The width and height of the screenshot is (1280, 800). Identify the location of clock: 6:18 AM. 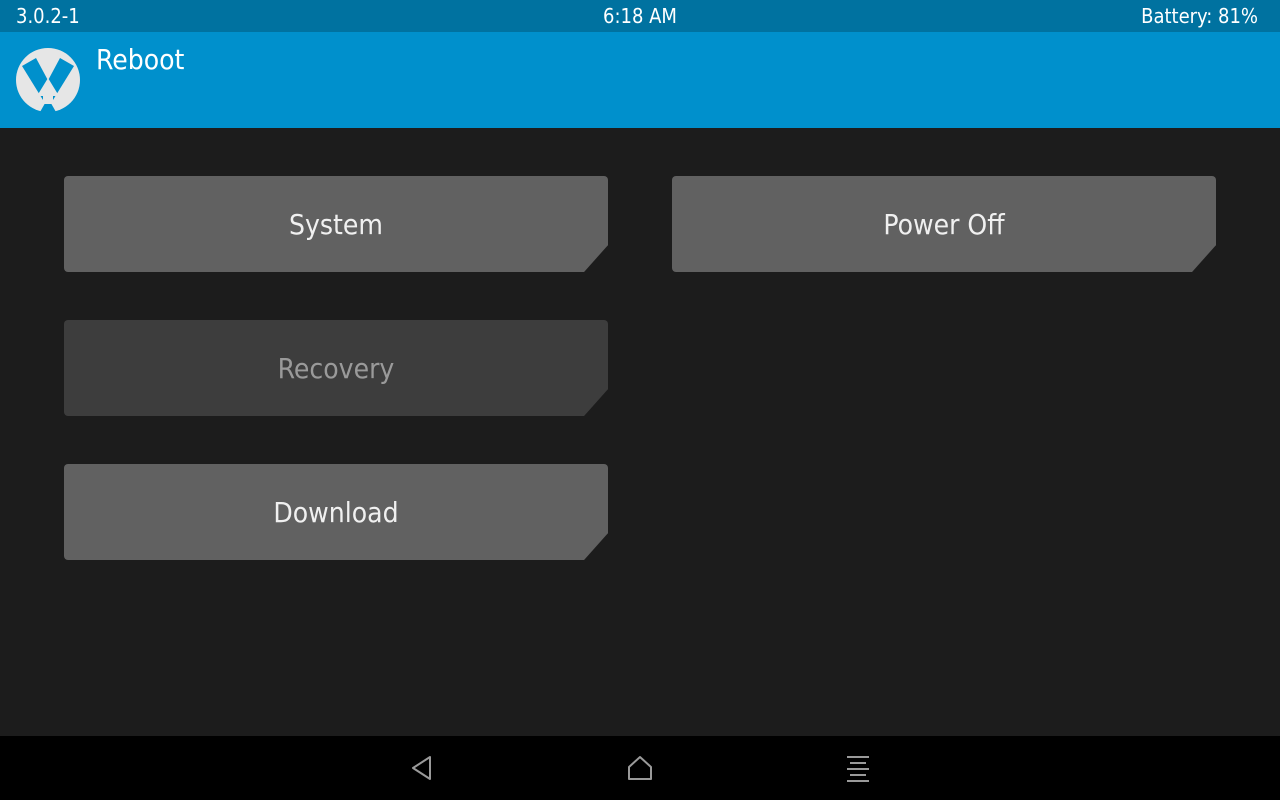
(640, 16).